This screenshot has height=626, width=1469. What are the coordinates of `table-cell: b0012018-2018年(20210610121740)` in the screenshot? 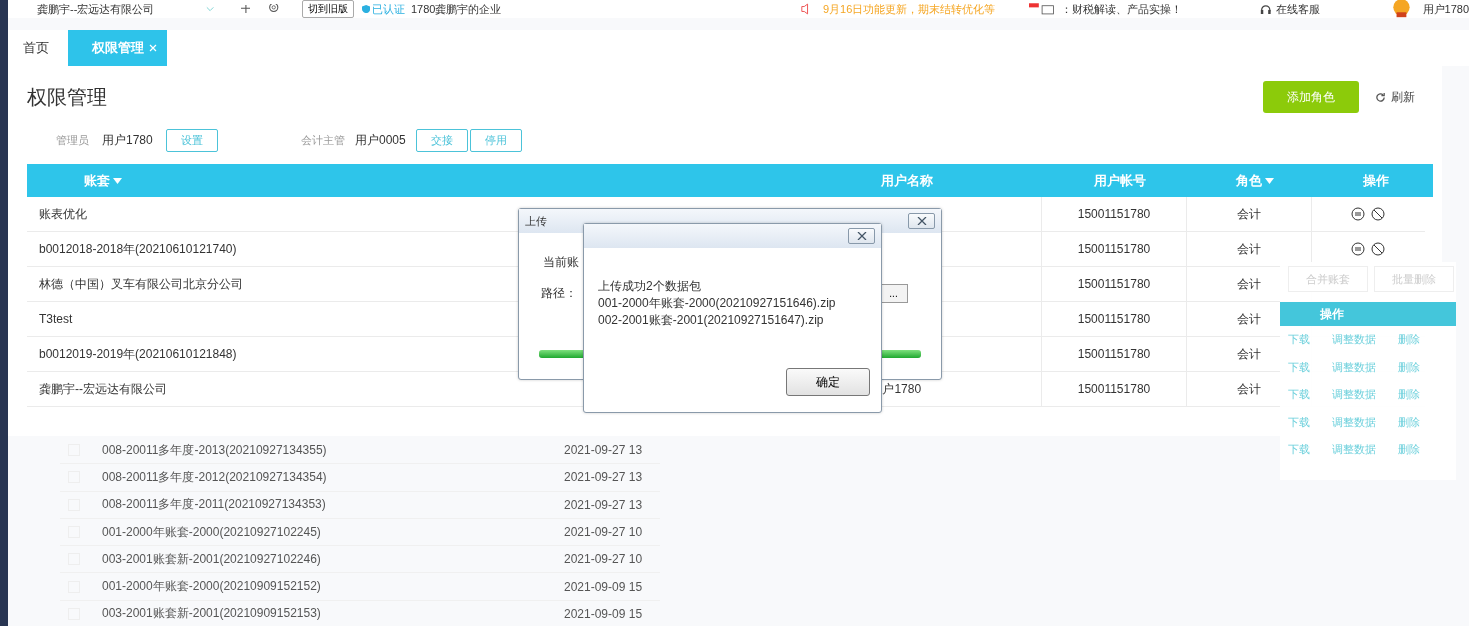 It's located at (138, 249).